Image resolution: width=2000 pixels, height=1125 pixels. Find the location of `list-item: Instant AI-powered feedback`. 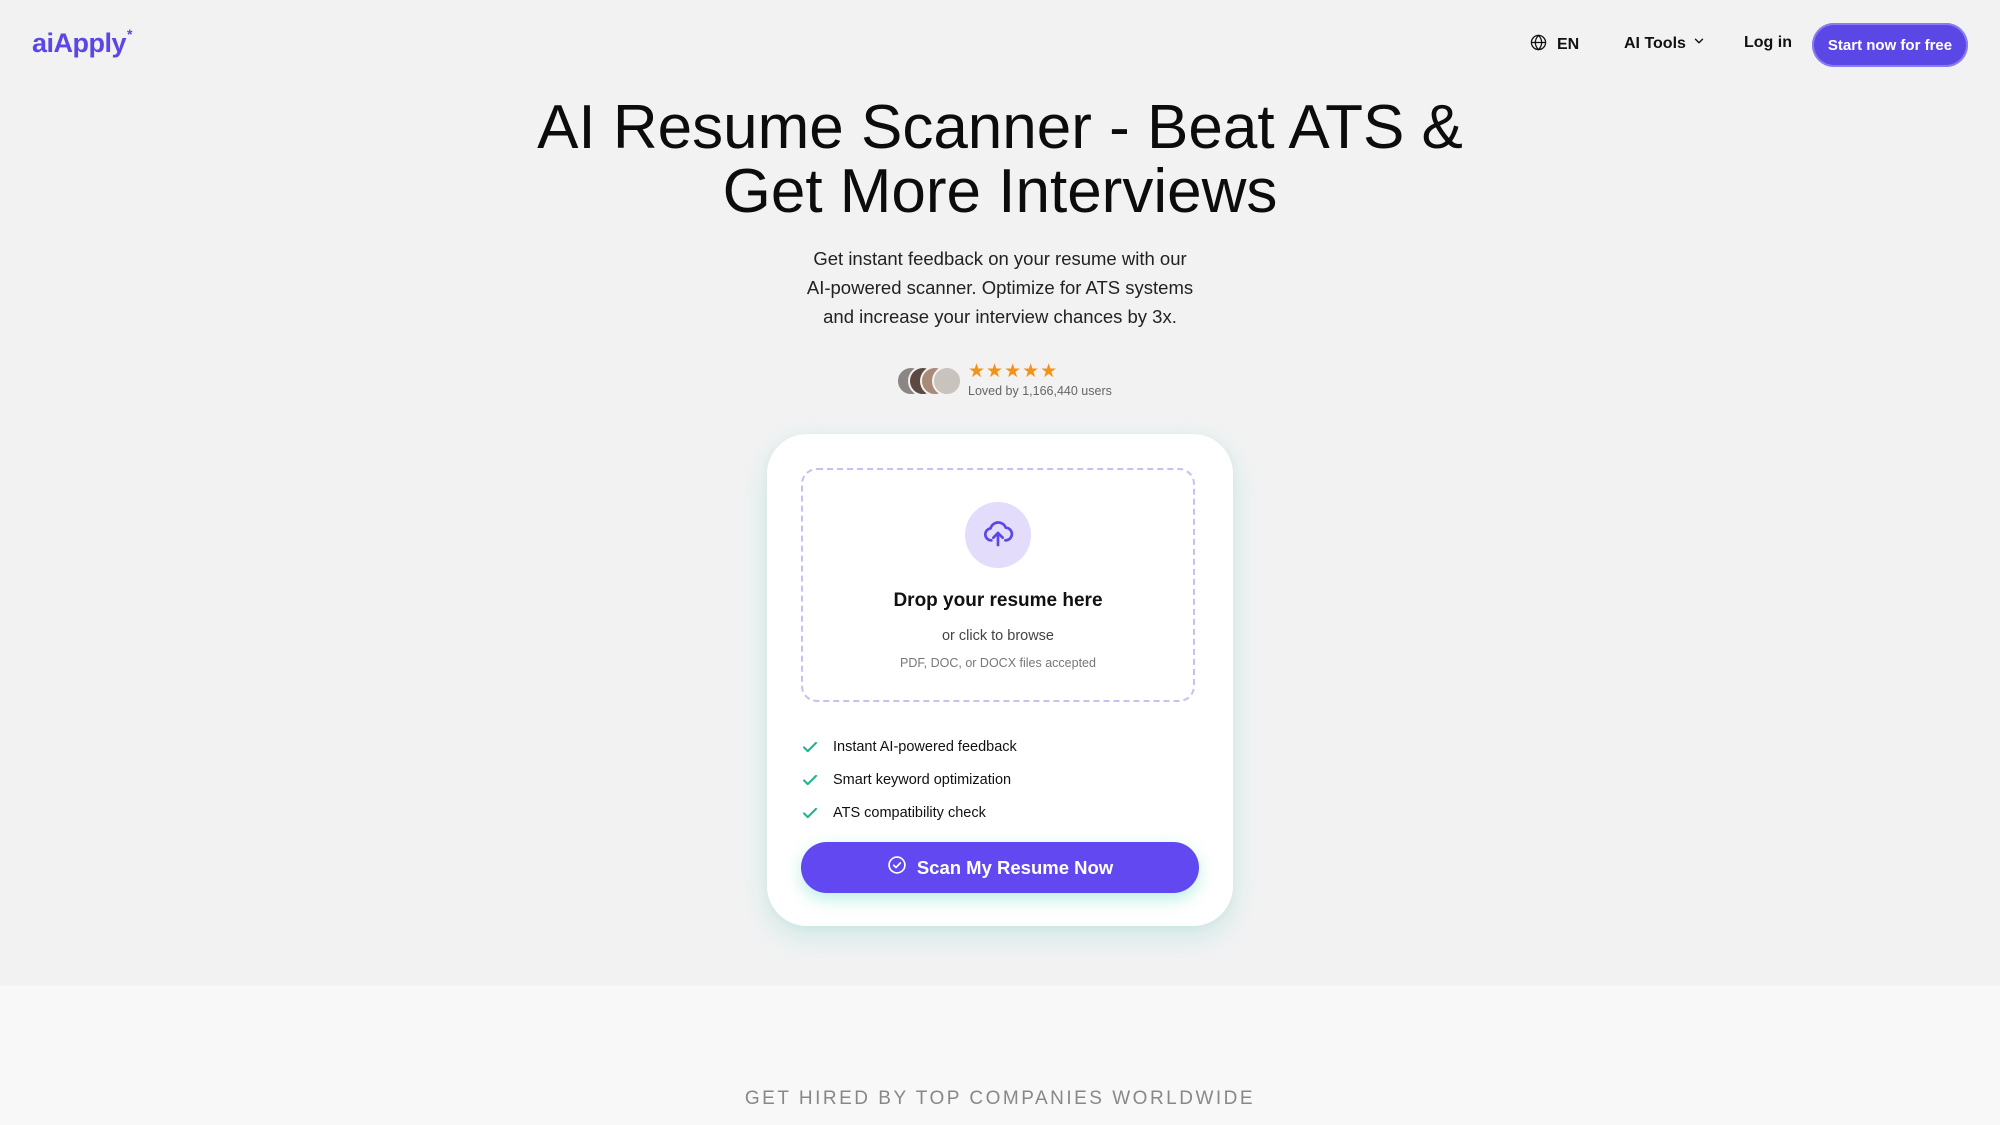

list-item: Instant AI-powered feedback is located at coordinates (998, 746).